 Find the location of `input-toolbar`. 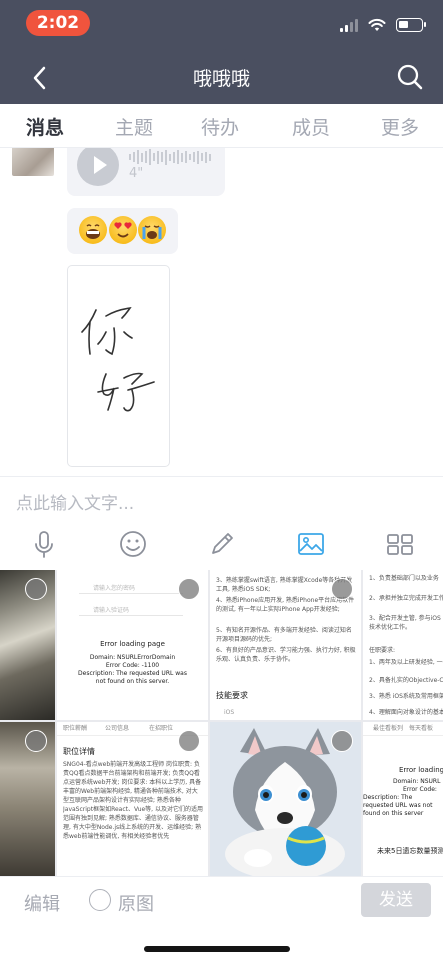

input-toolbar is located at coordinates (221, 545).